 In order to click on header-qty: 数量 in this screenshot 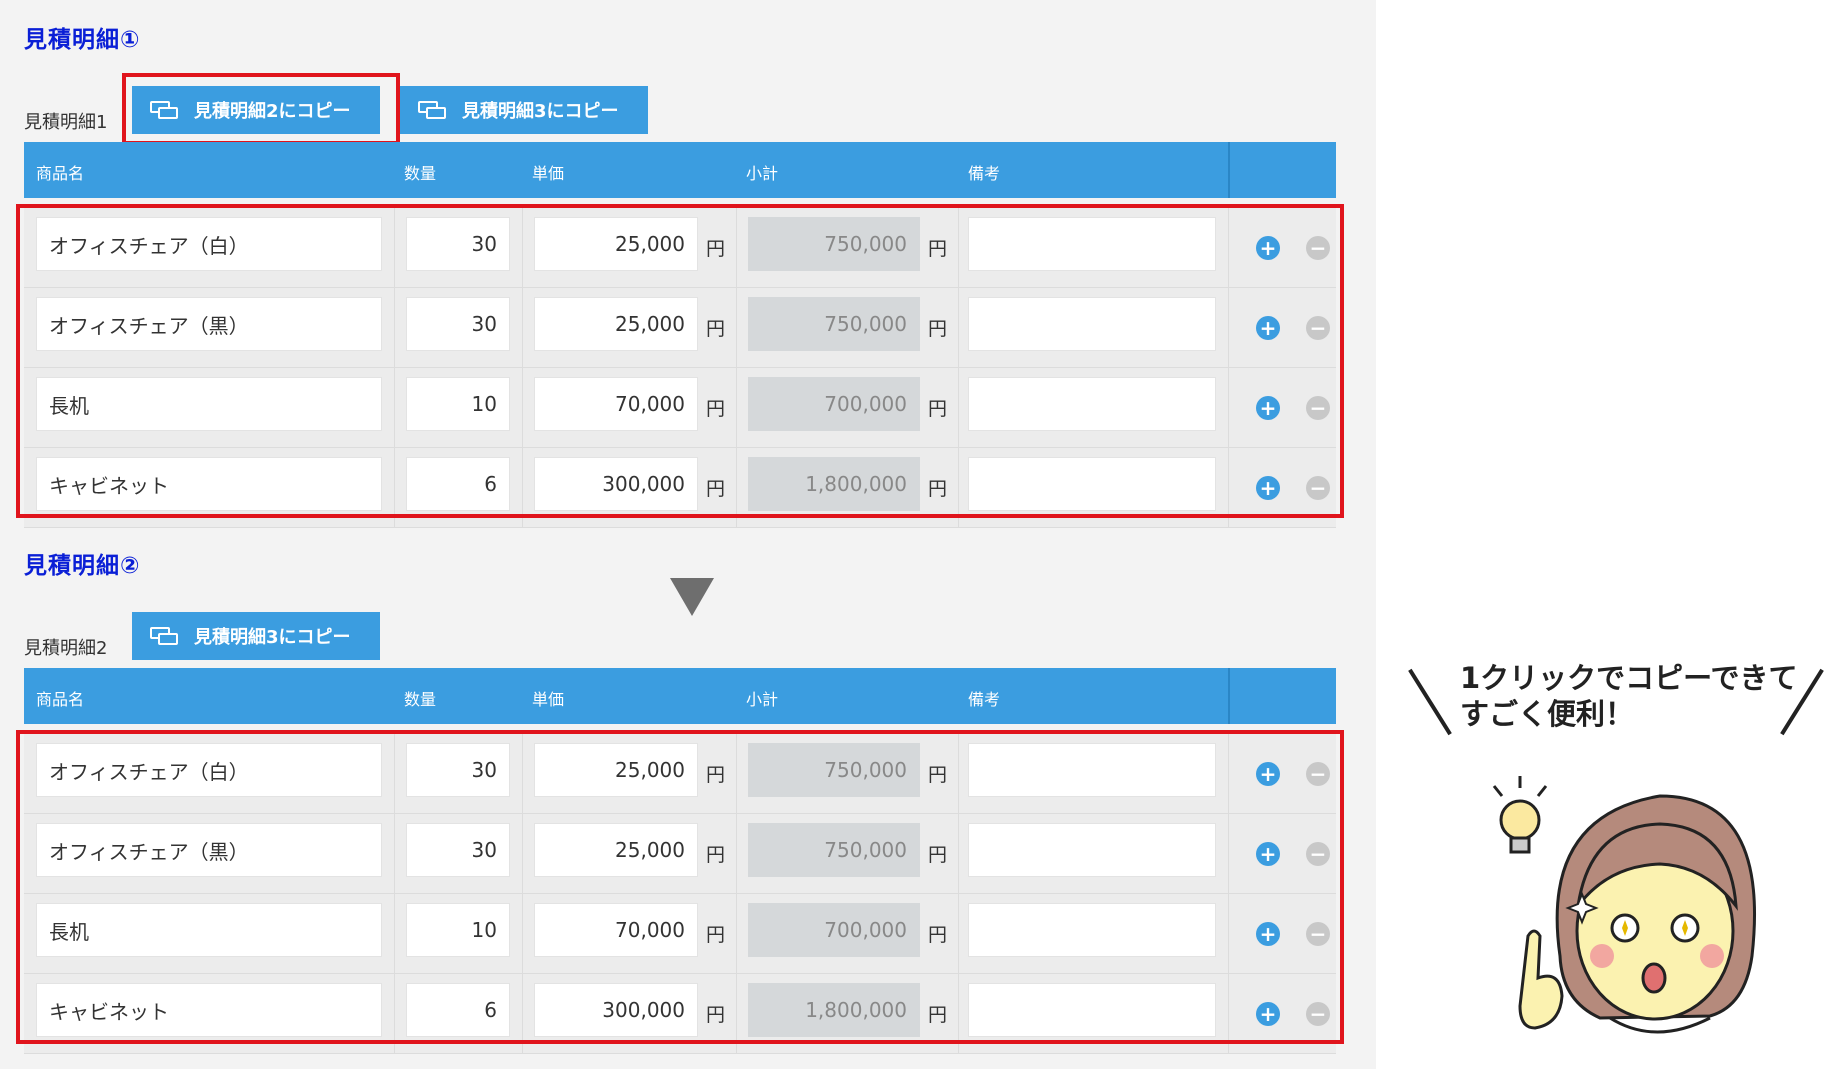, I will do `click(420, 699)`.